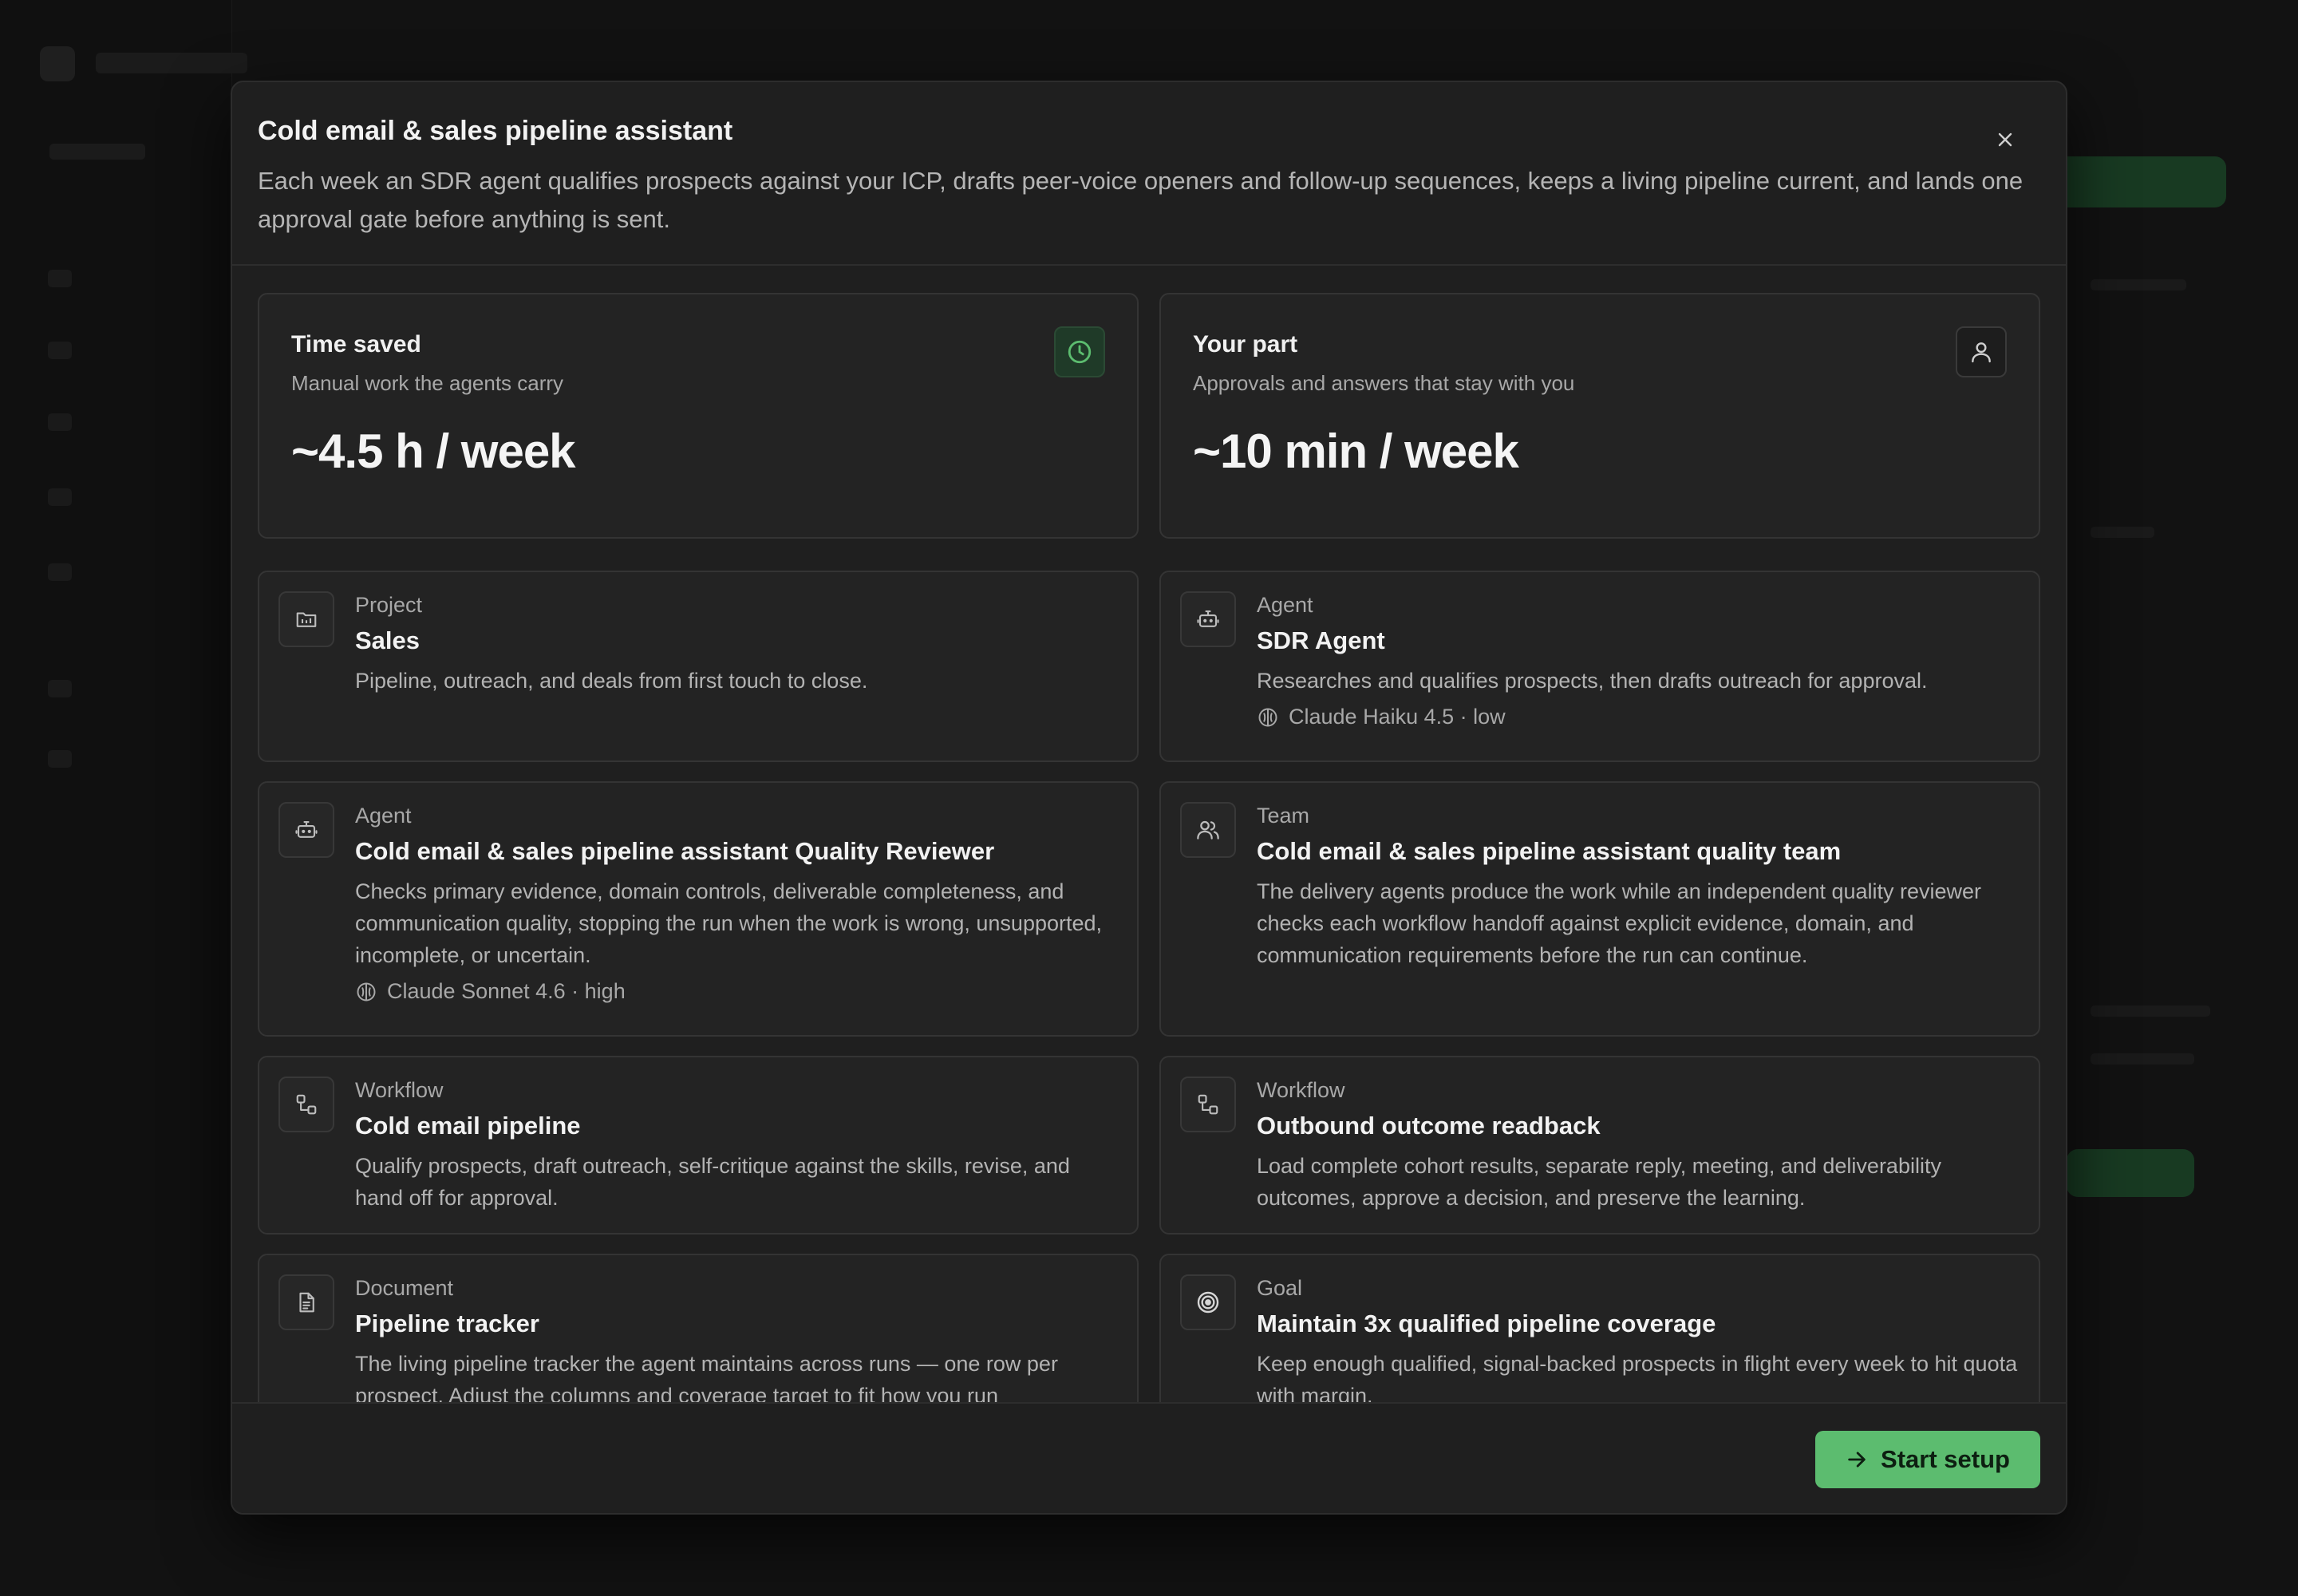 The width and height of the screenshot is (2298, 1596). I want to click on your-part-title: Your part, so click(1246, 344).